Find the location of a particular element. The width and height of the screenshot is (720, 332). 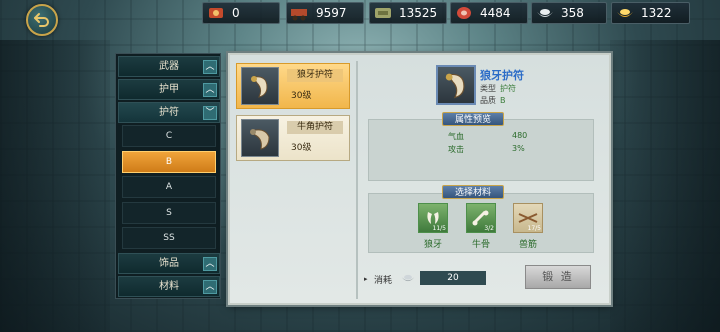

resource-slot-1: 9597 is located at coordinates (325, 13).